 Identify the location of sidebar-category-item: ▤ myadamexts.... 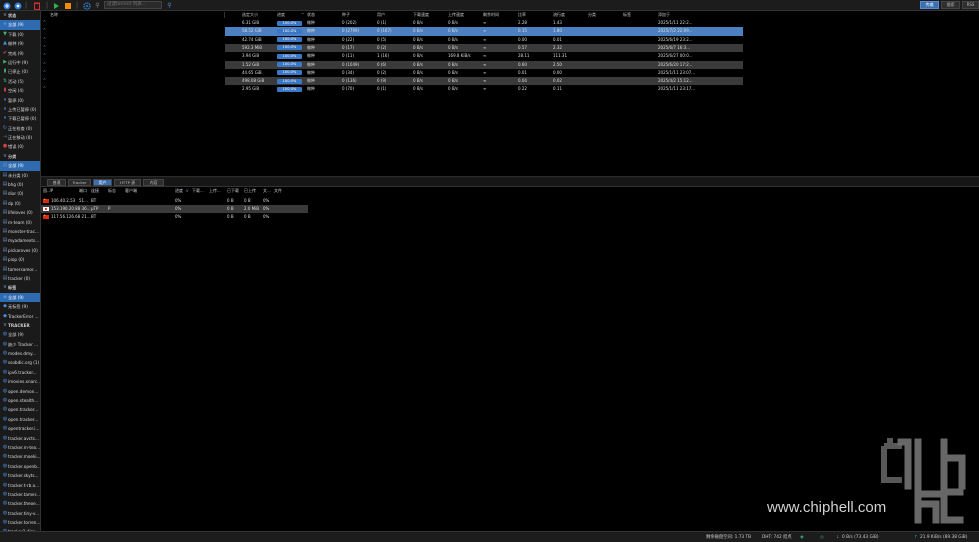
(20, 240).